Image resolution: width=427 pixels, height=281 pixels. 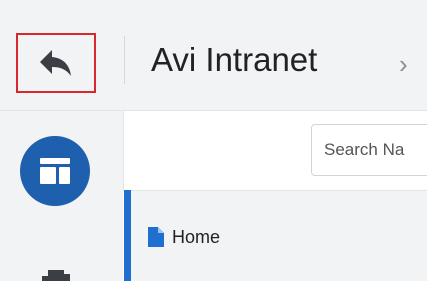 I want to click on search-input, so click(x=369, y=150).